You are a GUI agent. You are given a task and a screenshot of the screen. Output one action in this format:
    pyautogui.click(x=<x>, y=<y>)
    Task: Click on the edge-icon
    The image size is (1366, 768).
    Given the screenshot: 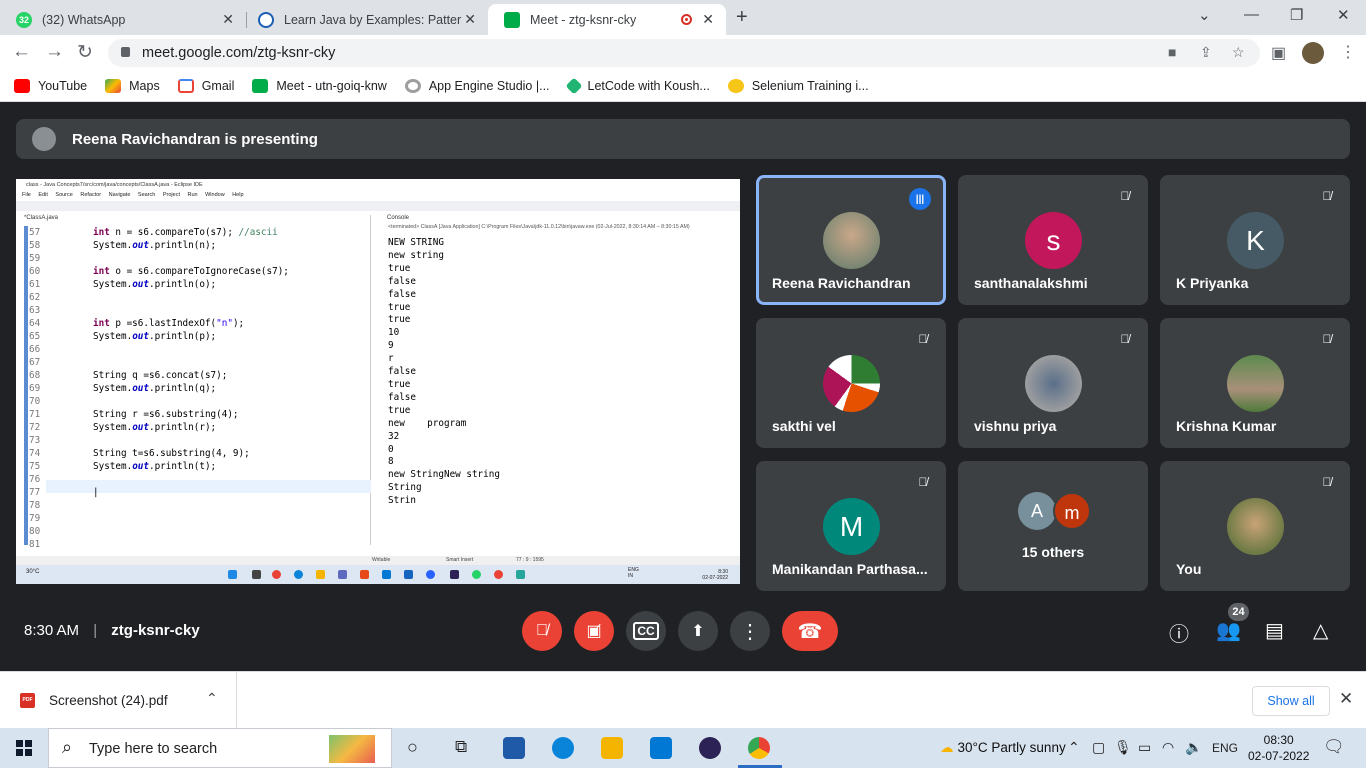 What is the action you would take?
    pyautogui.click(x=563, y=748)
    